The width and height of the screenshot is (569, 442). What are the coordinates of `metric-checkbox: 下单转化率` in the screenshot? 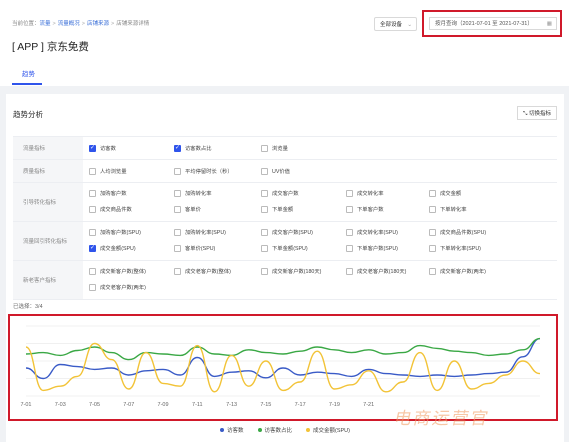 It's located at (448, 209).